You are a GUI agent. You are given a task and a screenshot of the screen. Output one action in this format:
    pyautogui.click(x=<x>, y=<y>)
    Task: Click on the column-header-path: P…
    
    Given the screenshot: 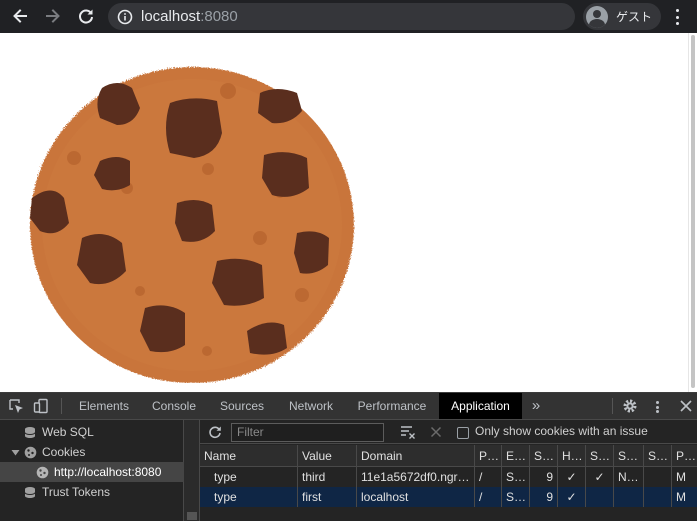 What is the action you would take?
    pyautogui.click(x=488, y=455)
    